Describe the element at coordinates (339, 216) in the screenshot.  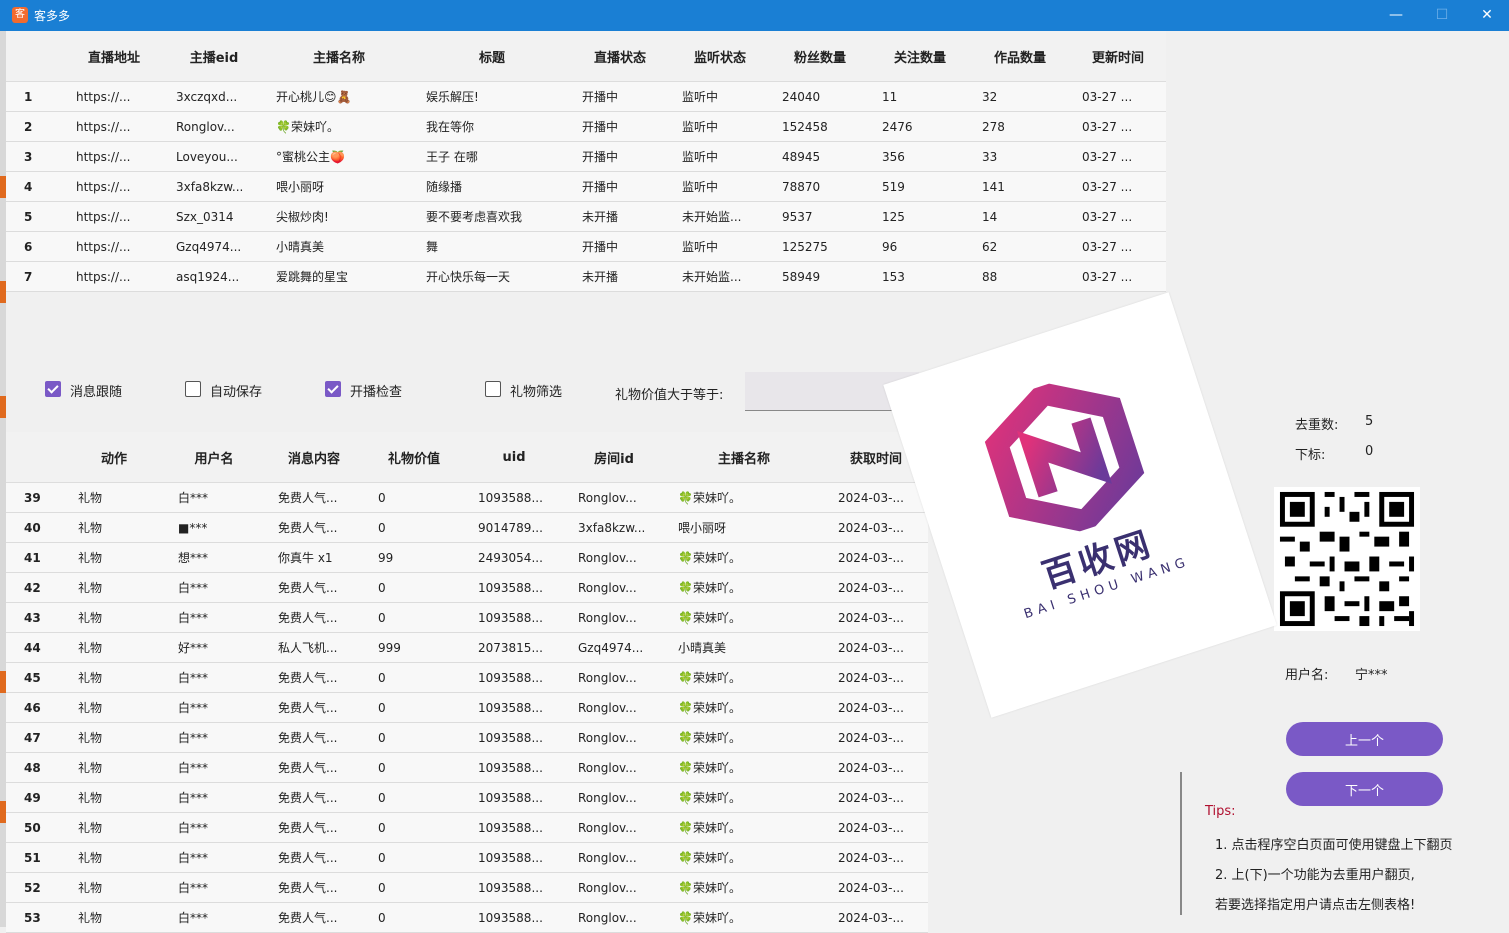
I see `table-cell: 尖椒炒肉!` at that location.